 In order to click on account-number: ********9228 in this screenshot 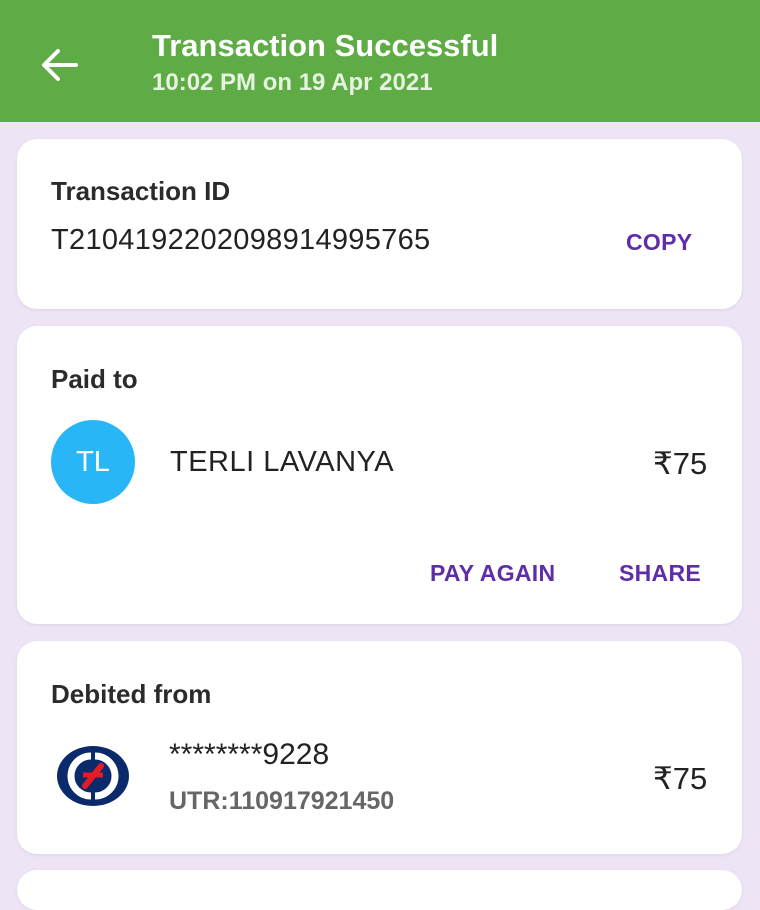, I will do `click(249, 754)`.